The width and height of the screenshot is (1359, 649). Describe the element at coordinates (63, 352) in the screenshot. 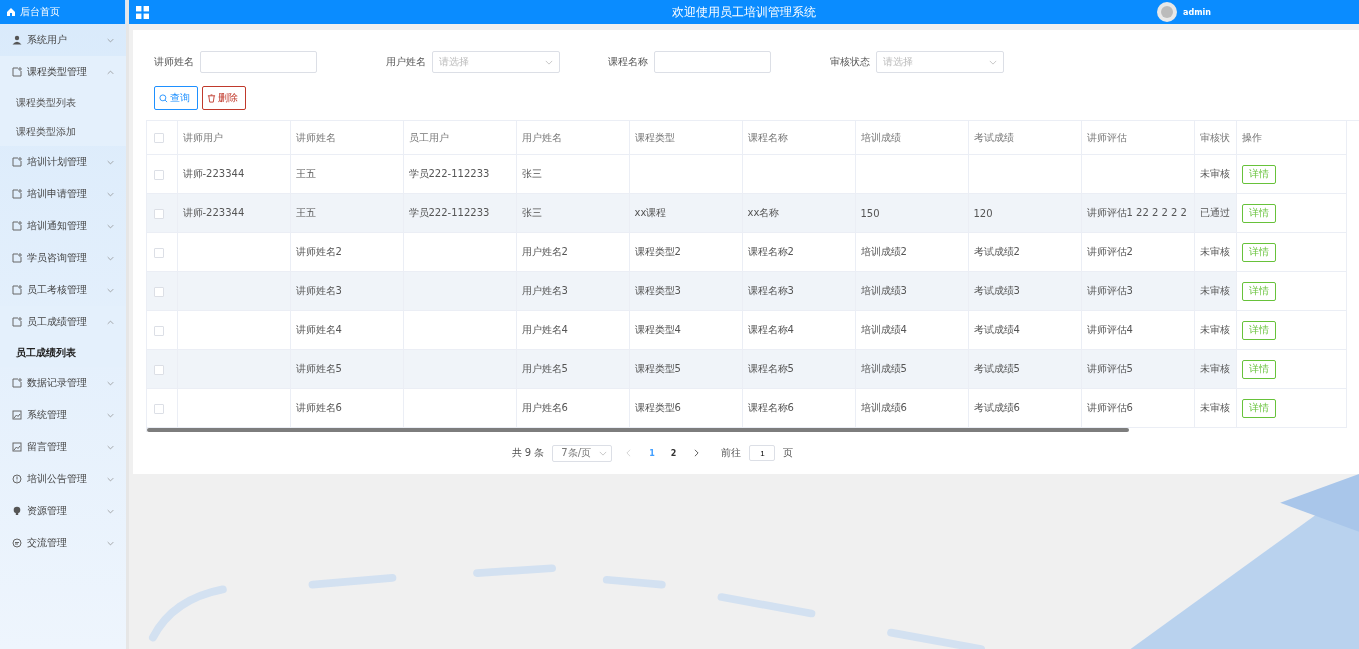

I see `submenu-item: 员工成绩列表` at that location.